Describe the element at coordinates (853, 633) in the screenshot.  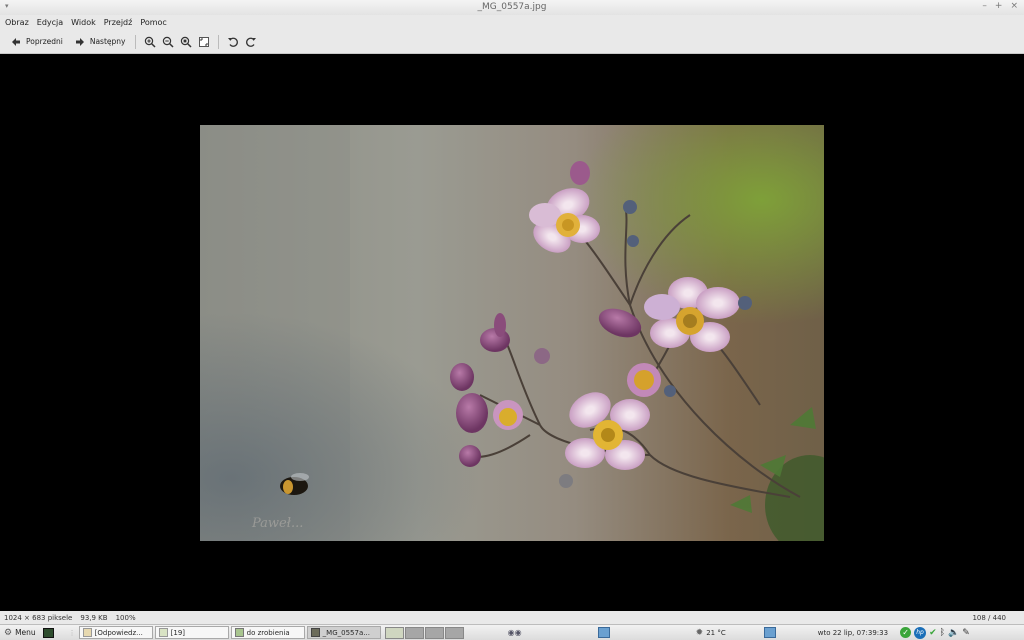
I see `clock: wto 22 lip, 07:39:33` at that location.